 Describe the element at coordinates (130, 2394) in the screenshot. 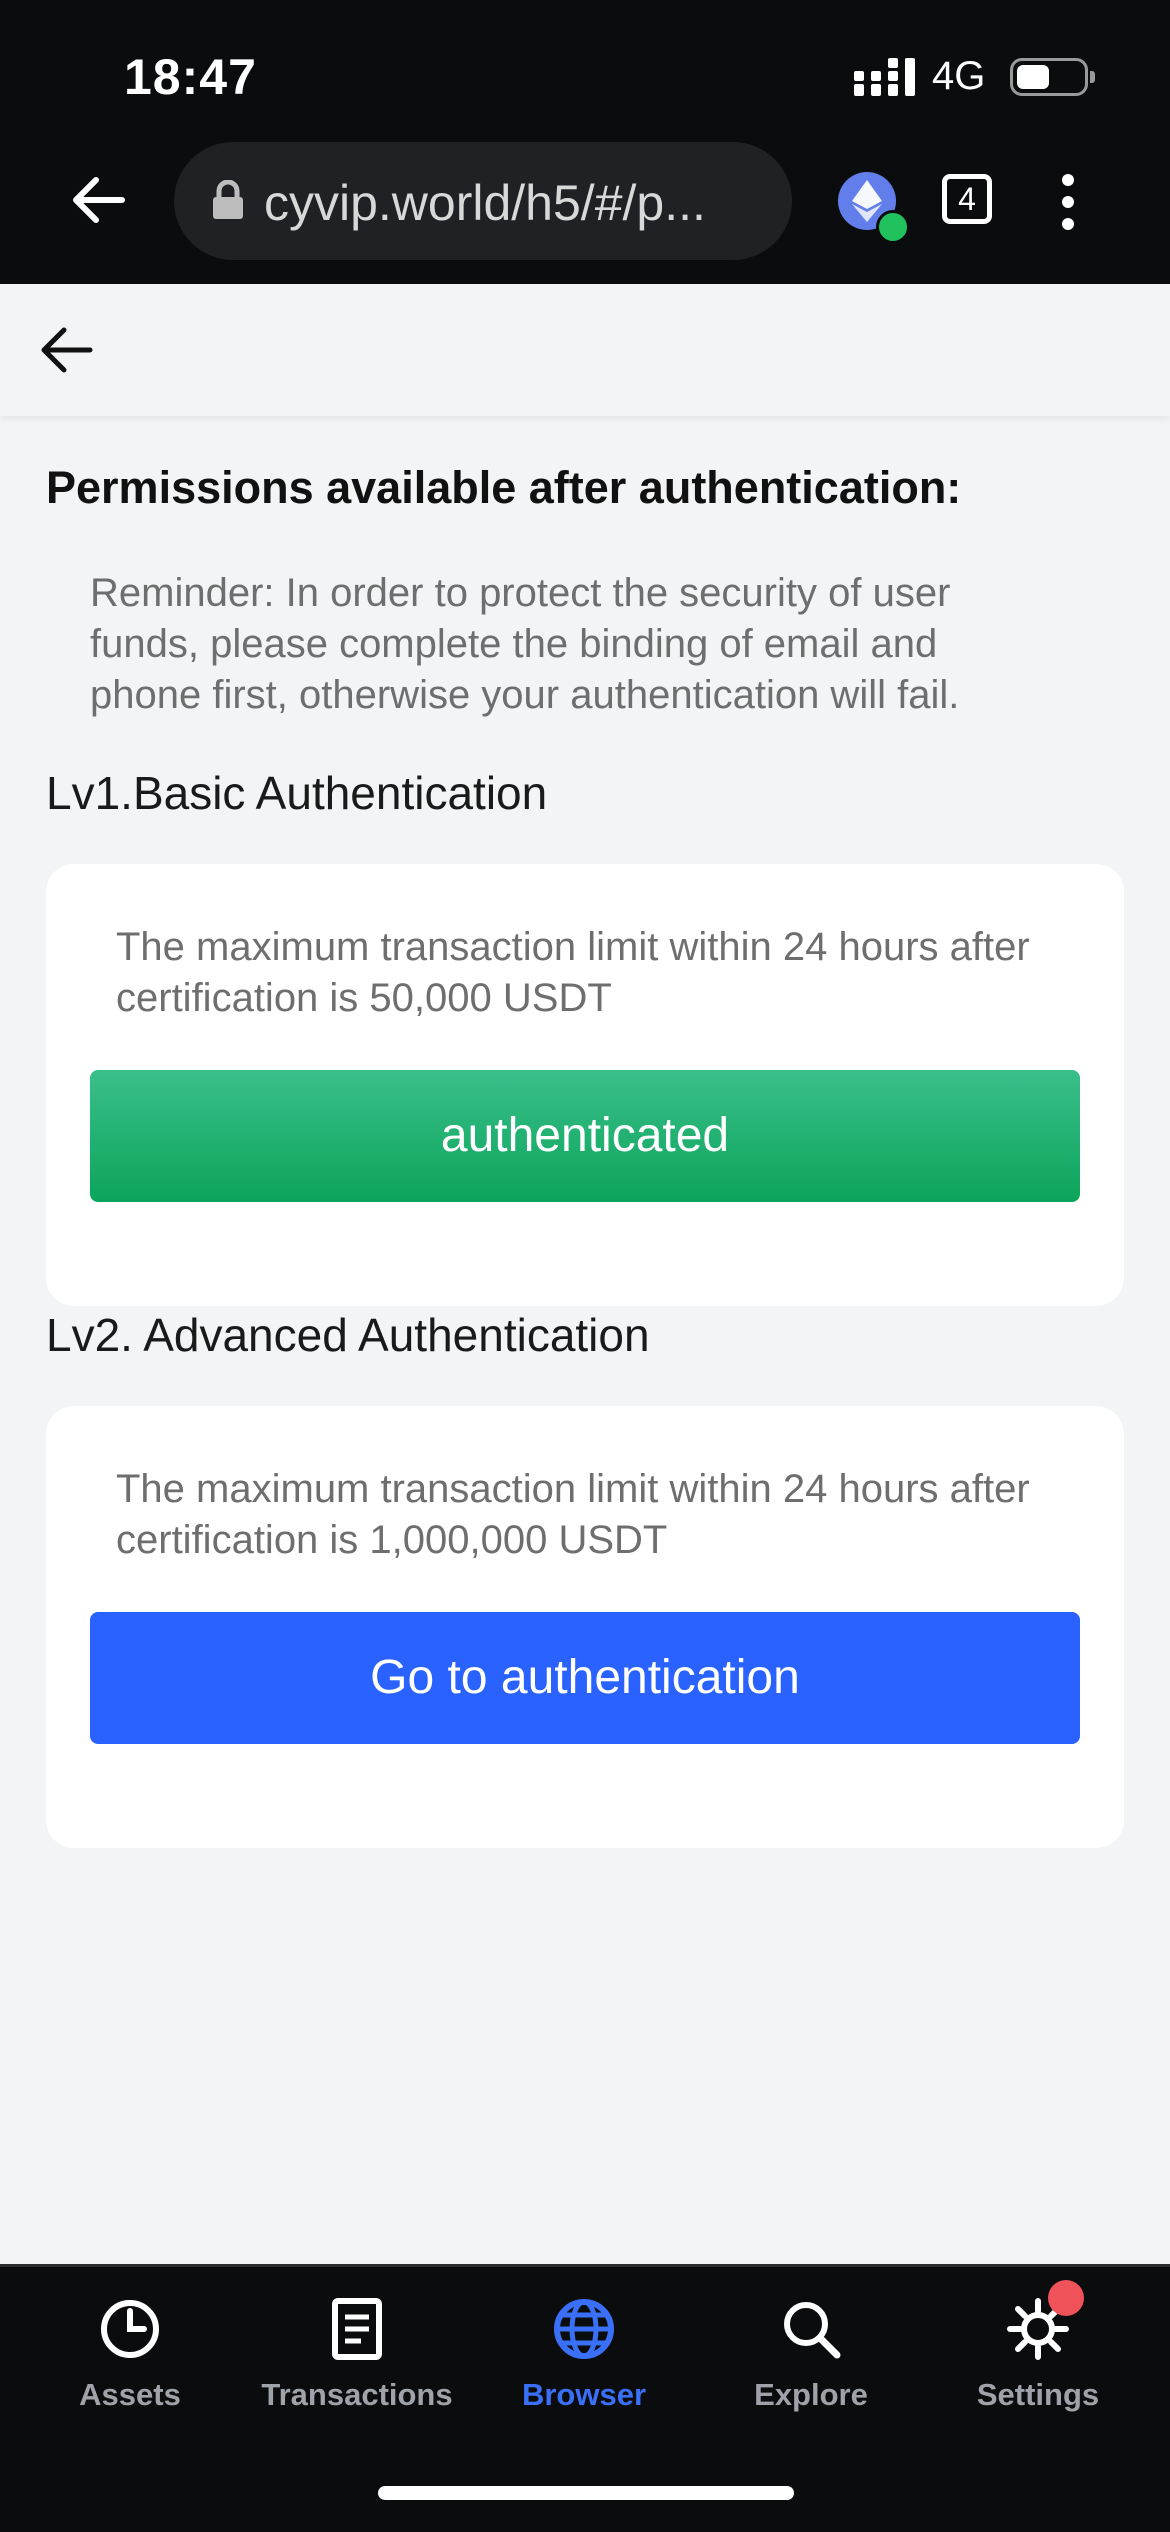

I see `nav-assets-label: Assets` at that location.